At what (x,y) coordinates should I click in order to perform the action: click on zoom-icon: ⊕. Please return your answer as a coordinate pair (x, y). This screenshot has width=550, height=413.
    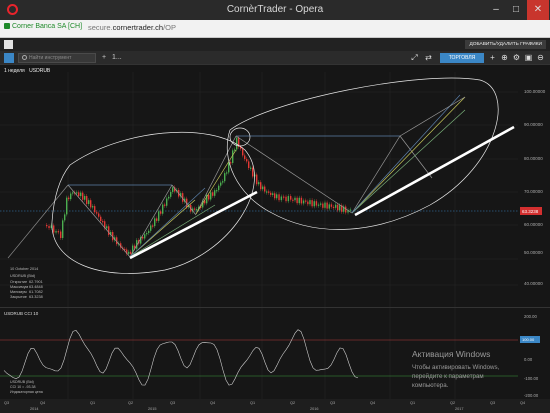
    Looking at the image, I should click on (504, 58).